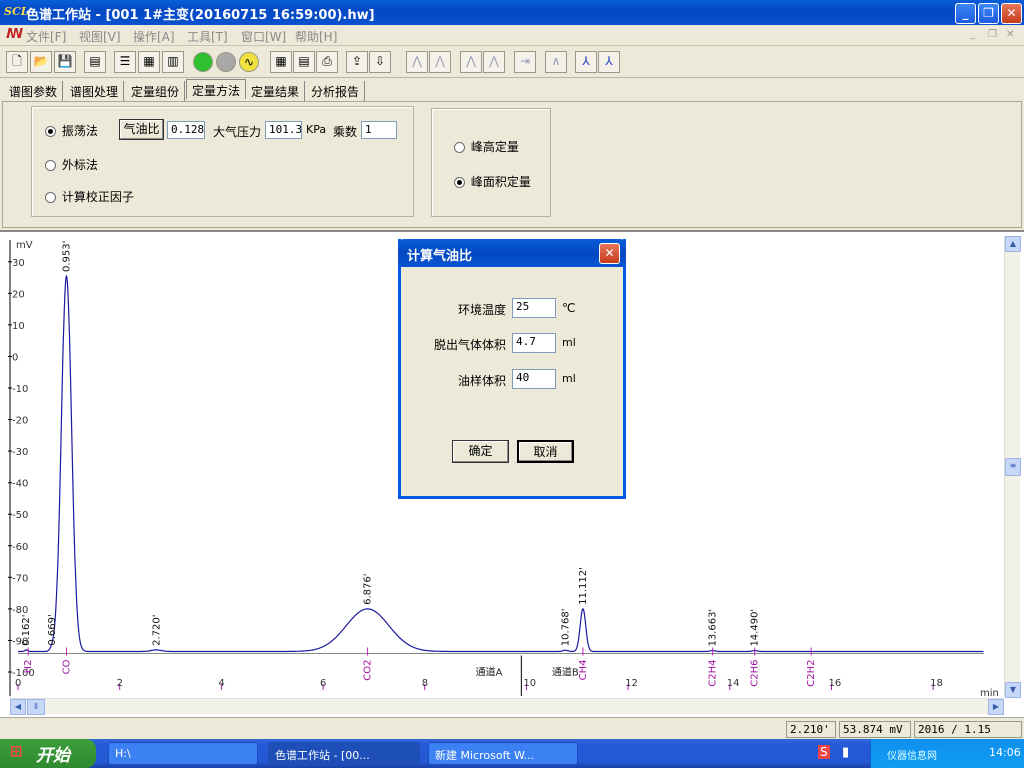 The width and height of the screenshot is (1024, 768). Describe the element at coordinates (992, 34) in the screenshot. I see `mdi-restore-button: ❐` at that location.